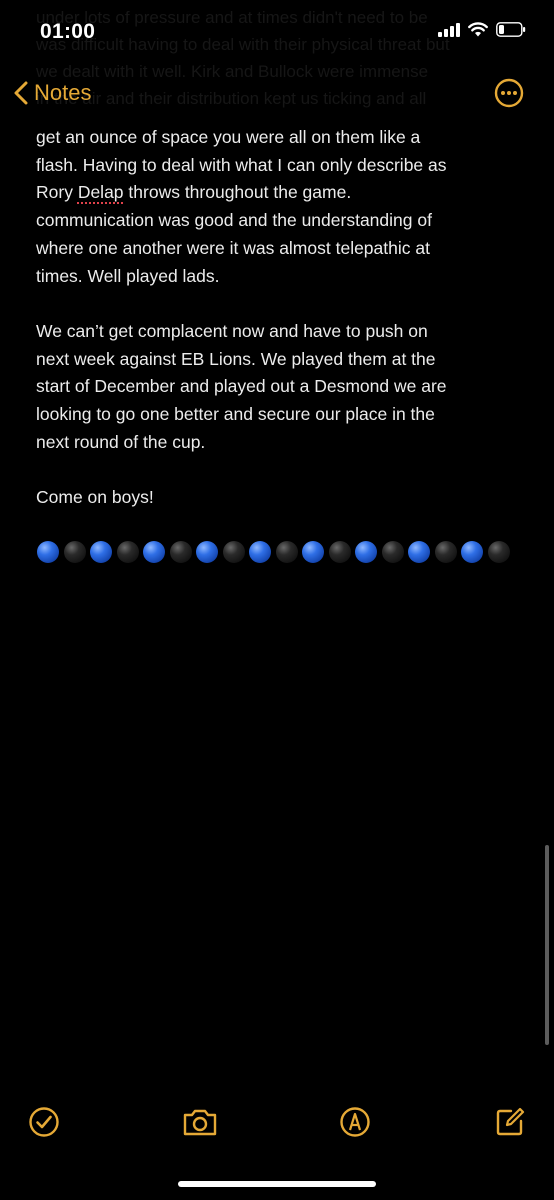  I want to click on note-line: times. Well played lads., so click(128, 275).